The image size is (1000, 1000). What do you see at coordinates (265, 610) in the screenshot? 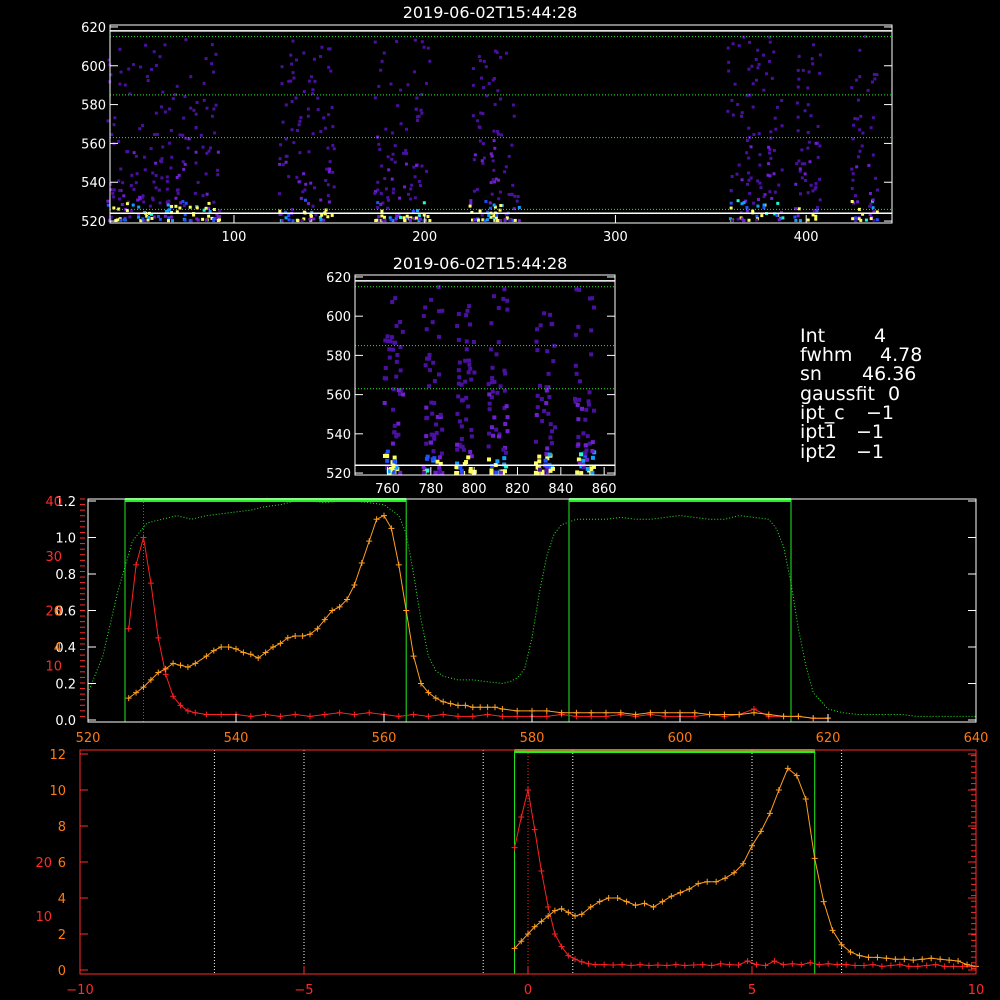
I see `spectrum-window-box` at bounding box center [265, 610].